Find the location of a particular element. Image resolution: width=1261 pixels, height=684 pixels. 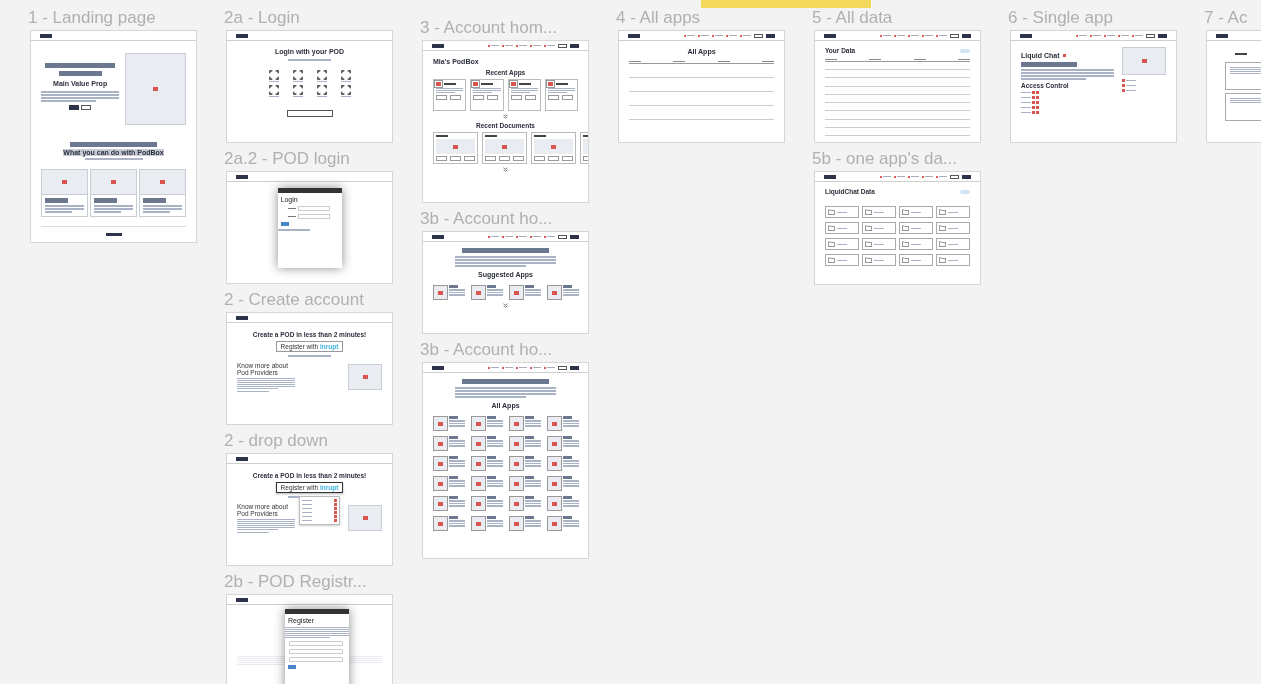

submit-button is located at coordinates (284, 224).